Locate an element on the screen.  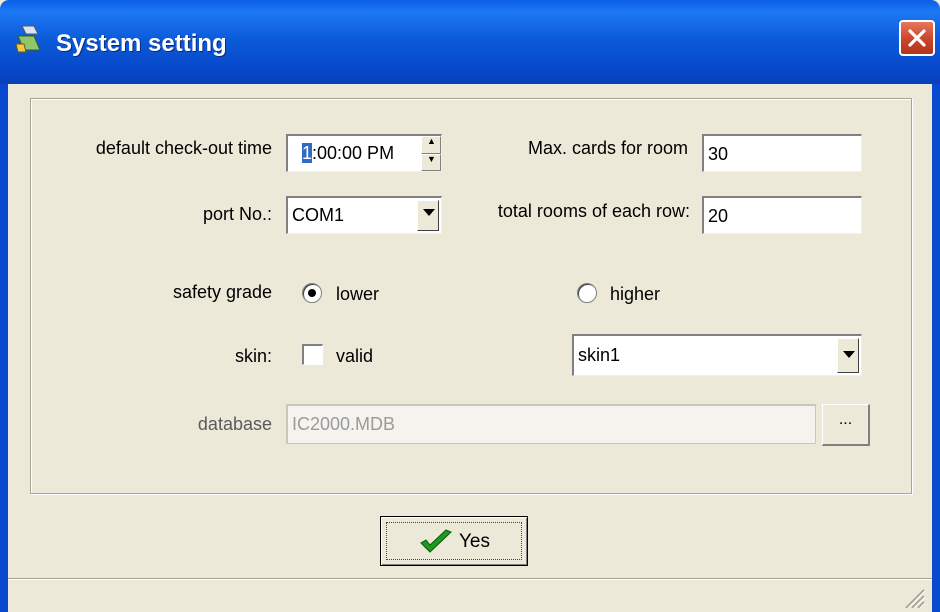
safety-lower-label: lower is located at coordinates (357, 294).